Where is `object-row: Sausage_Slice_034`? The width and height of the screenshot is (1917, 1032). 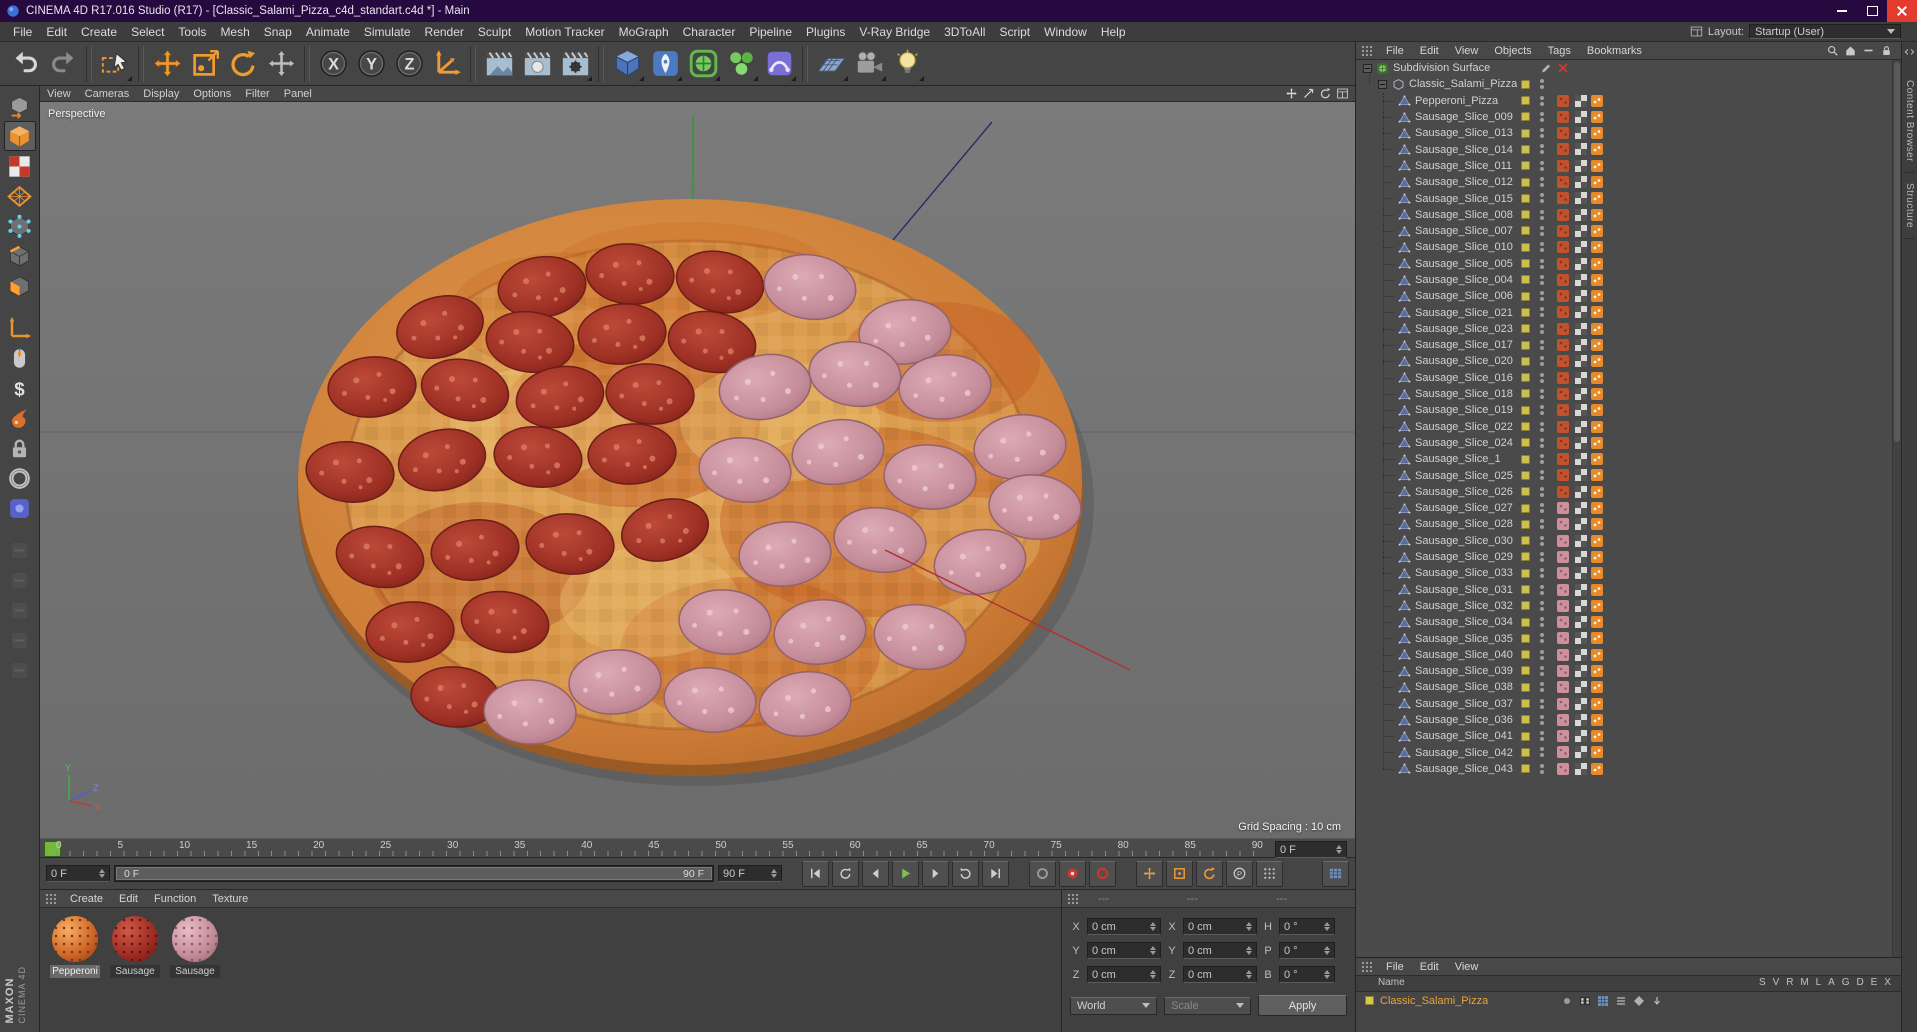
object-row: Sausage_Slice_034 is located at coordinates (1628, 622).